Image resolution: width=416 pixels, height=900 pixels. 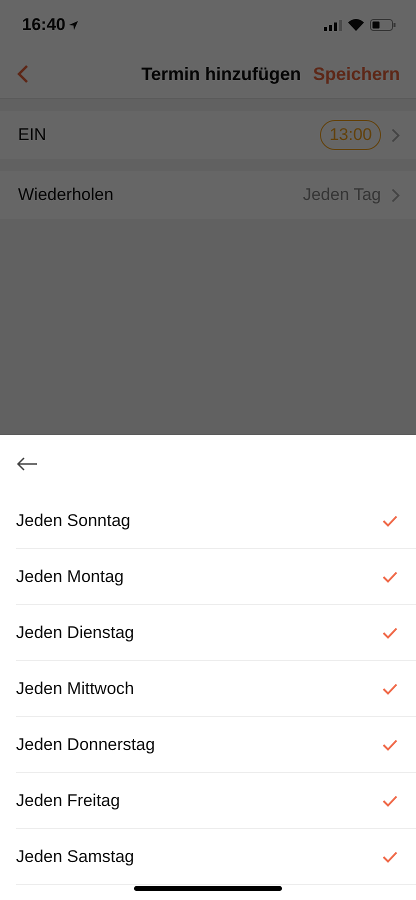 What do you see at coordinates (216, 801) in the screenshot?
I see `option-item: Jeden Freitag` at bounding box center [216, 801].